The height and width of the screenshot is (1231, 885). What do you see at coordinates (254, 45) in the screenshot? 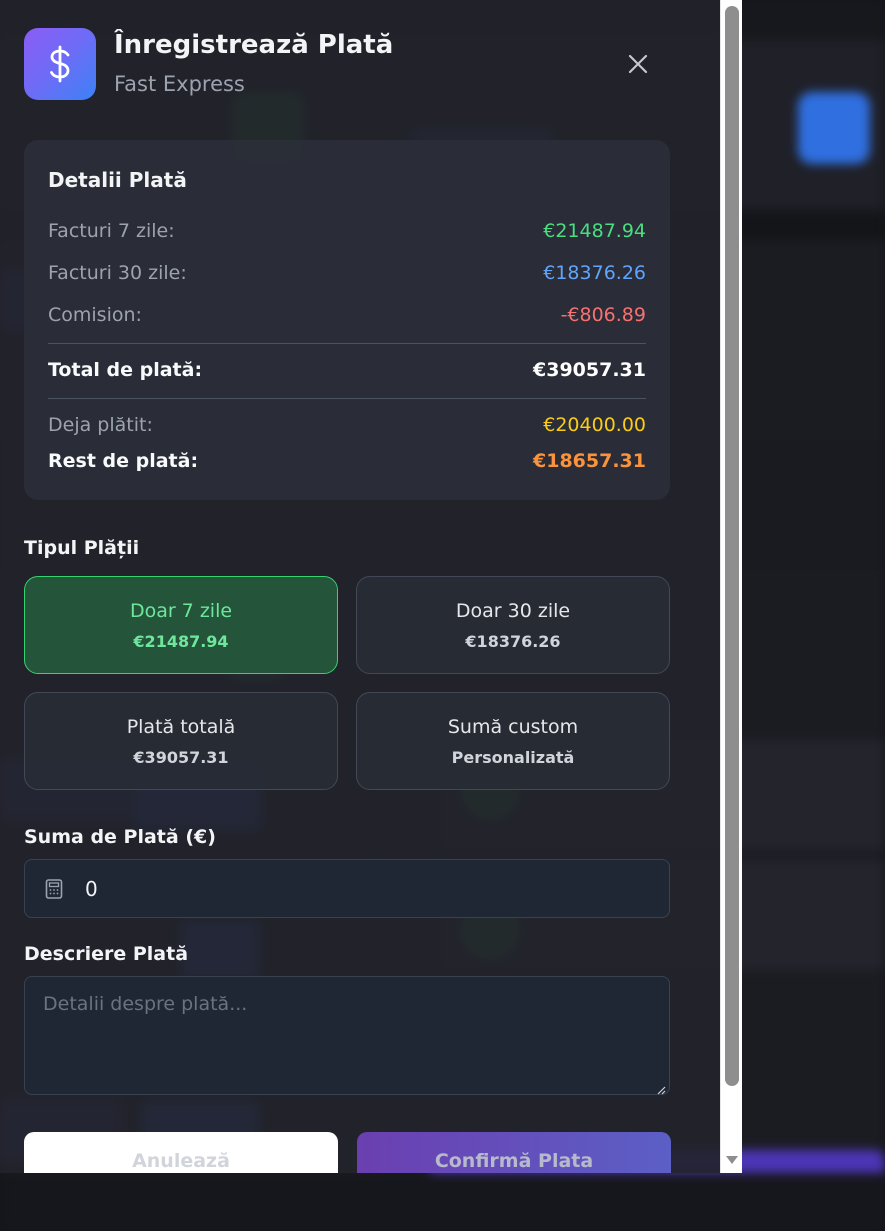
I see `modal-title: Înregistrează Plată` at bounding box center [254, 45].